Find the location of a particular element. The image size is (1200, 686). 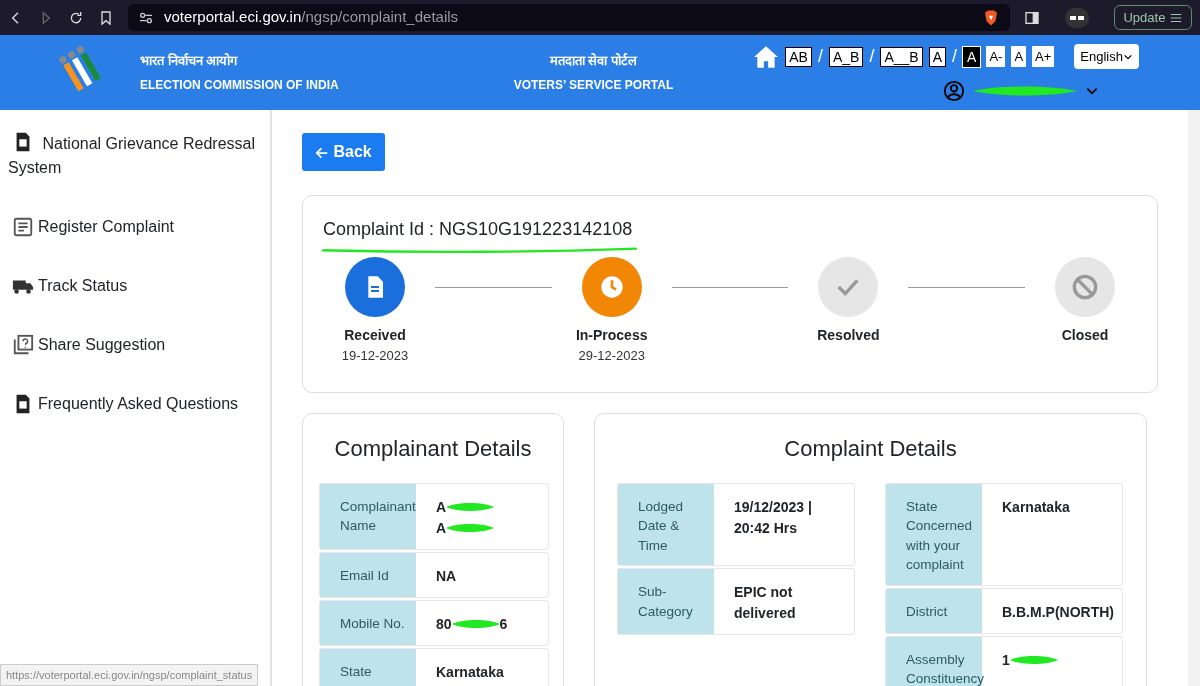

user-avatar-icon is located at coordinates (954, 91).